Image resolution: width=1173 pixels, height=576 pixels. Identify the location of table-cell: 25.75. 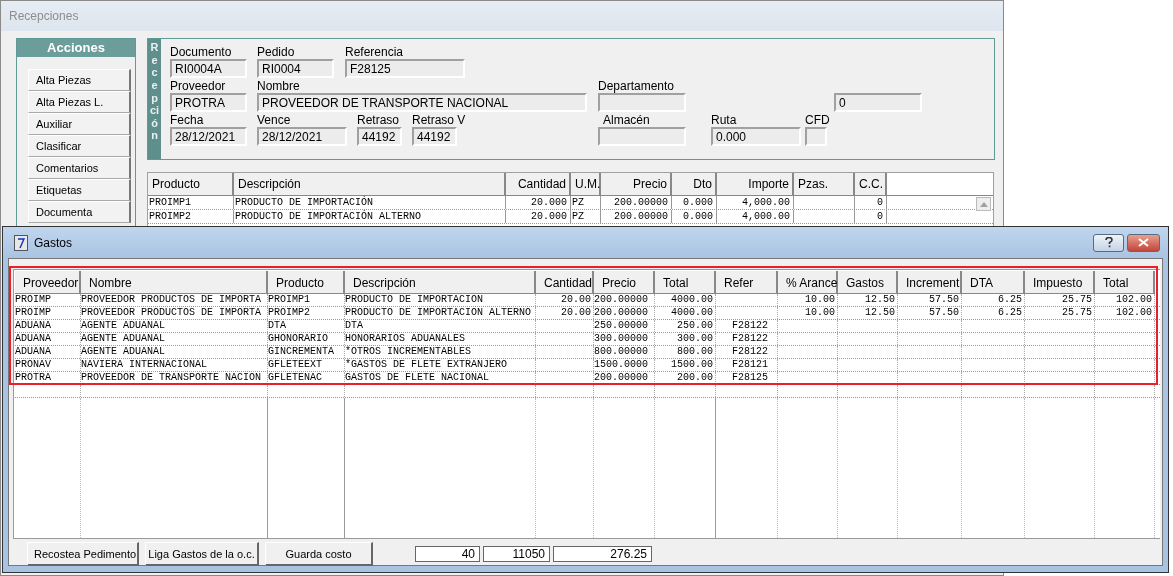
(1060, 300).